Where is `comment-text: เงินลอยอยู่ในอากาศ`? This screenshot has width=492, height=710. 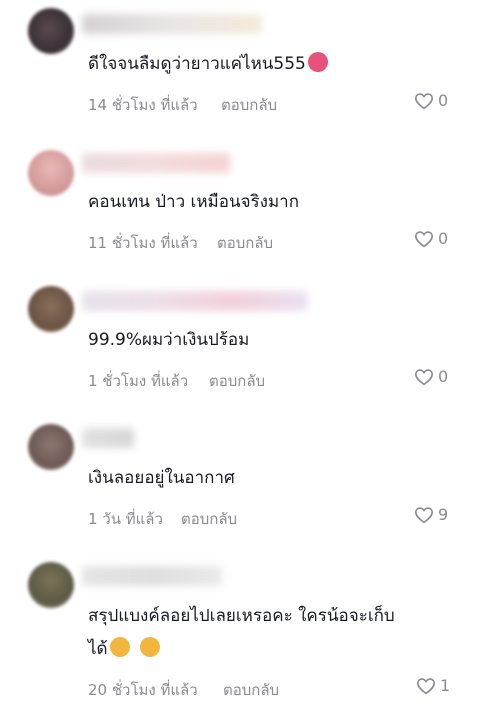
comment-text: เงินลอยอยู่ในอากาศ is located at coordinates (161, 478).